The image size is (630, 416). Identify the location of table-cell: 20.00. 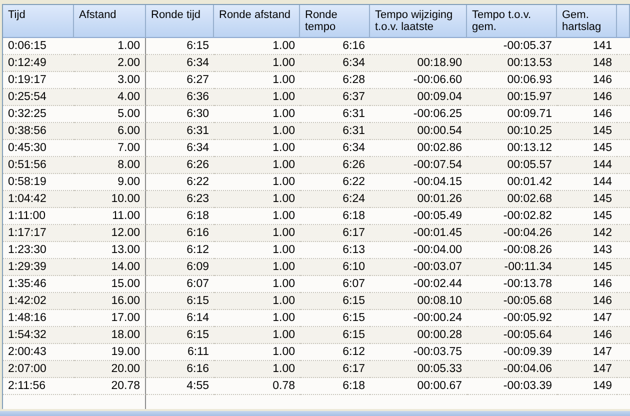
(110, 369).